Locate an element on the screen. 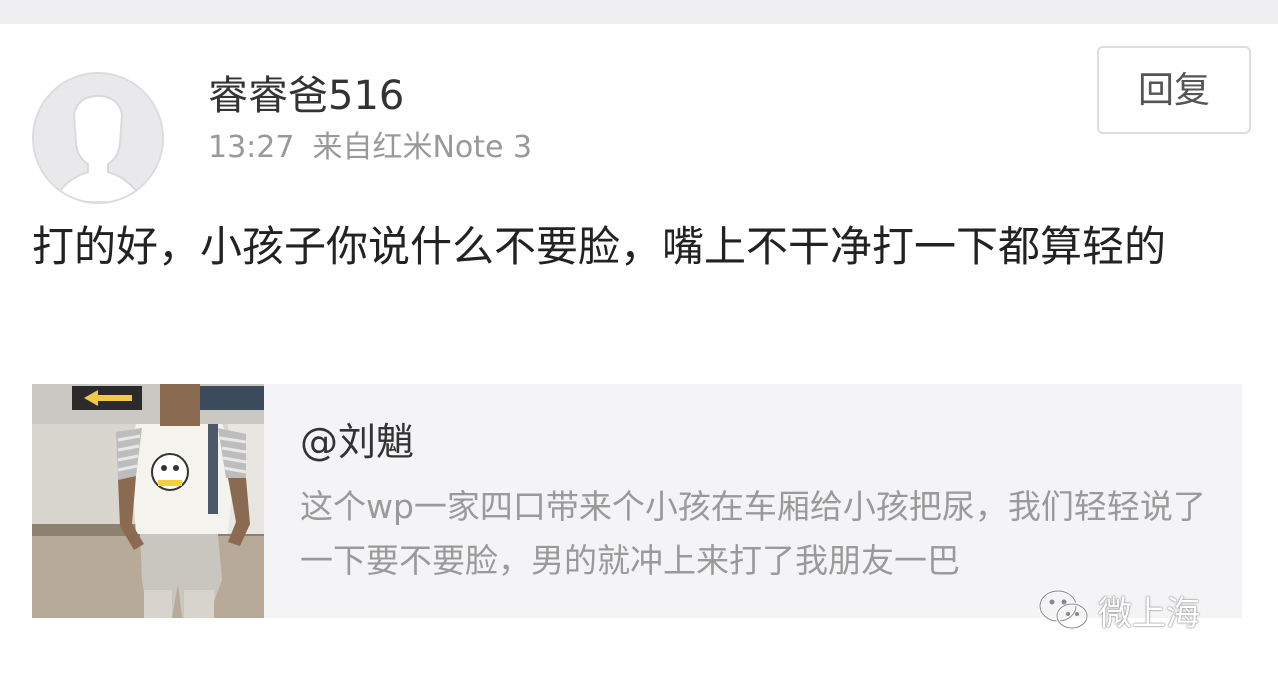 This screenshot has height=676, width=1278. watermark: 微上海 is located at coordinates (1119, 610).